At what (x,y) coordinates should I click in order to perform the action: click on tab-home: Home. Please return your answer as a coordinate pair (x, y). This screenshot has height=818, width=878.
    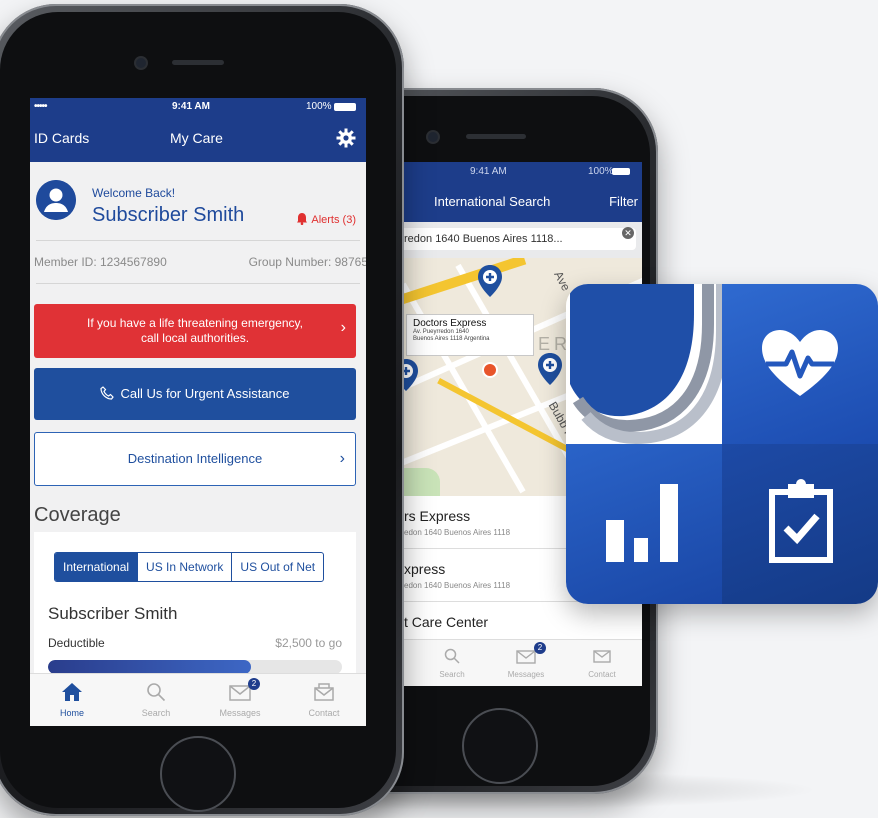
    Looking at the image, I should click on (72, 700).